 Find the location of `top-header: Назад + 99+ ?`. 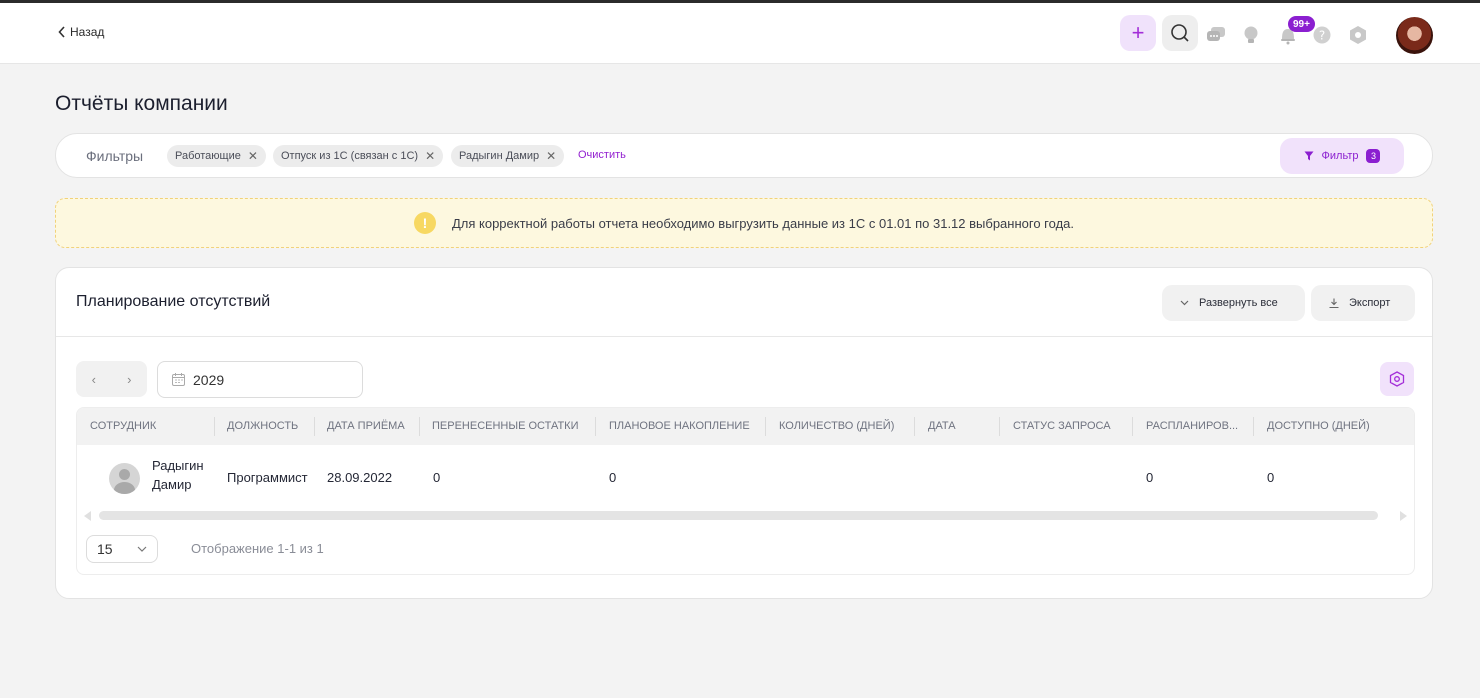

top-header: Назад + 99+ ? is located at coordinates (740, 33).